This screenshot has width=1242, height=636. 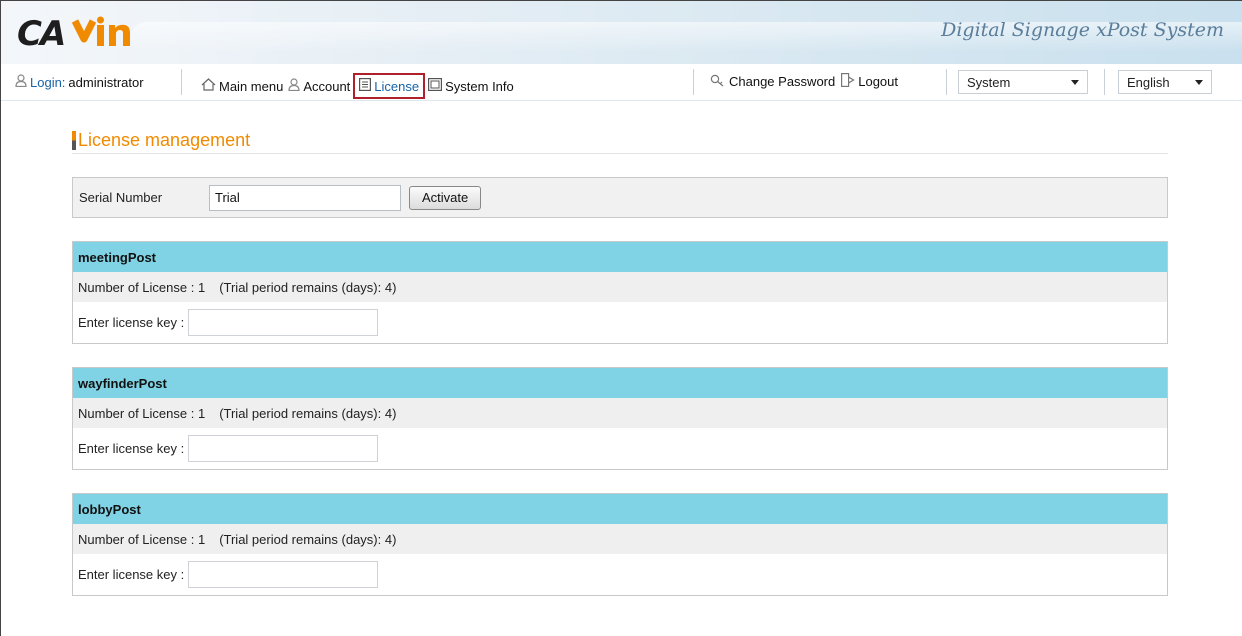 What do you see at coordinates (620, 197) in the screenshot?
I see `serial-number-row: Serial Number Activate` at bounding box center [620, 197].